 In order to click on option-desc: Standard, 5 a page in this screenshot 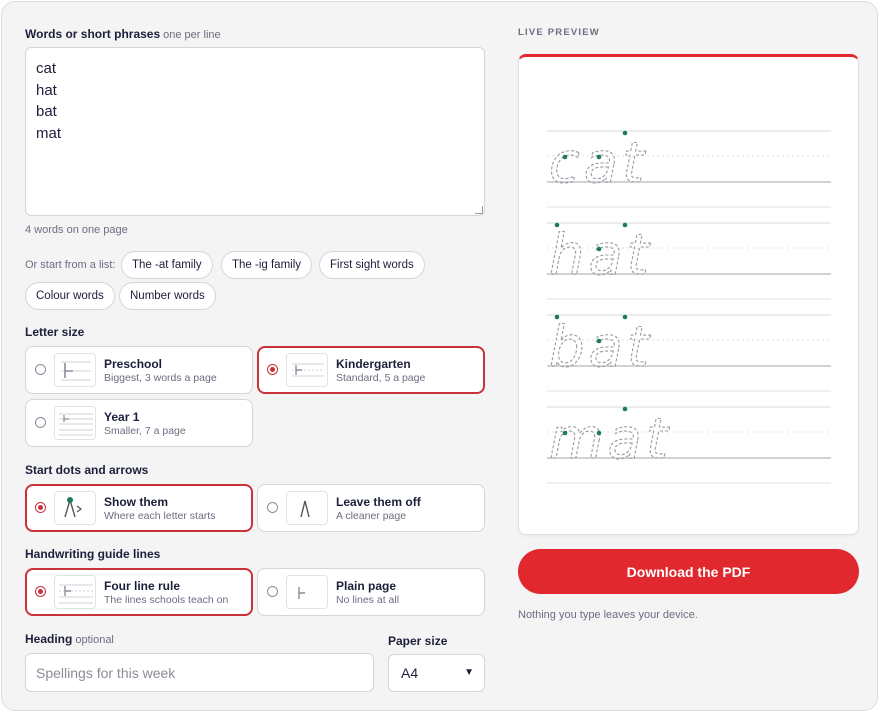, I will do `click(381, 378)`.